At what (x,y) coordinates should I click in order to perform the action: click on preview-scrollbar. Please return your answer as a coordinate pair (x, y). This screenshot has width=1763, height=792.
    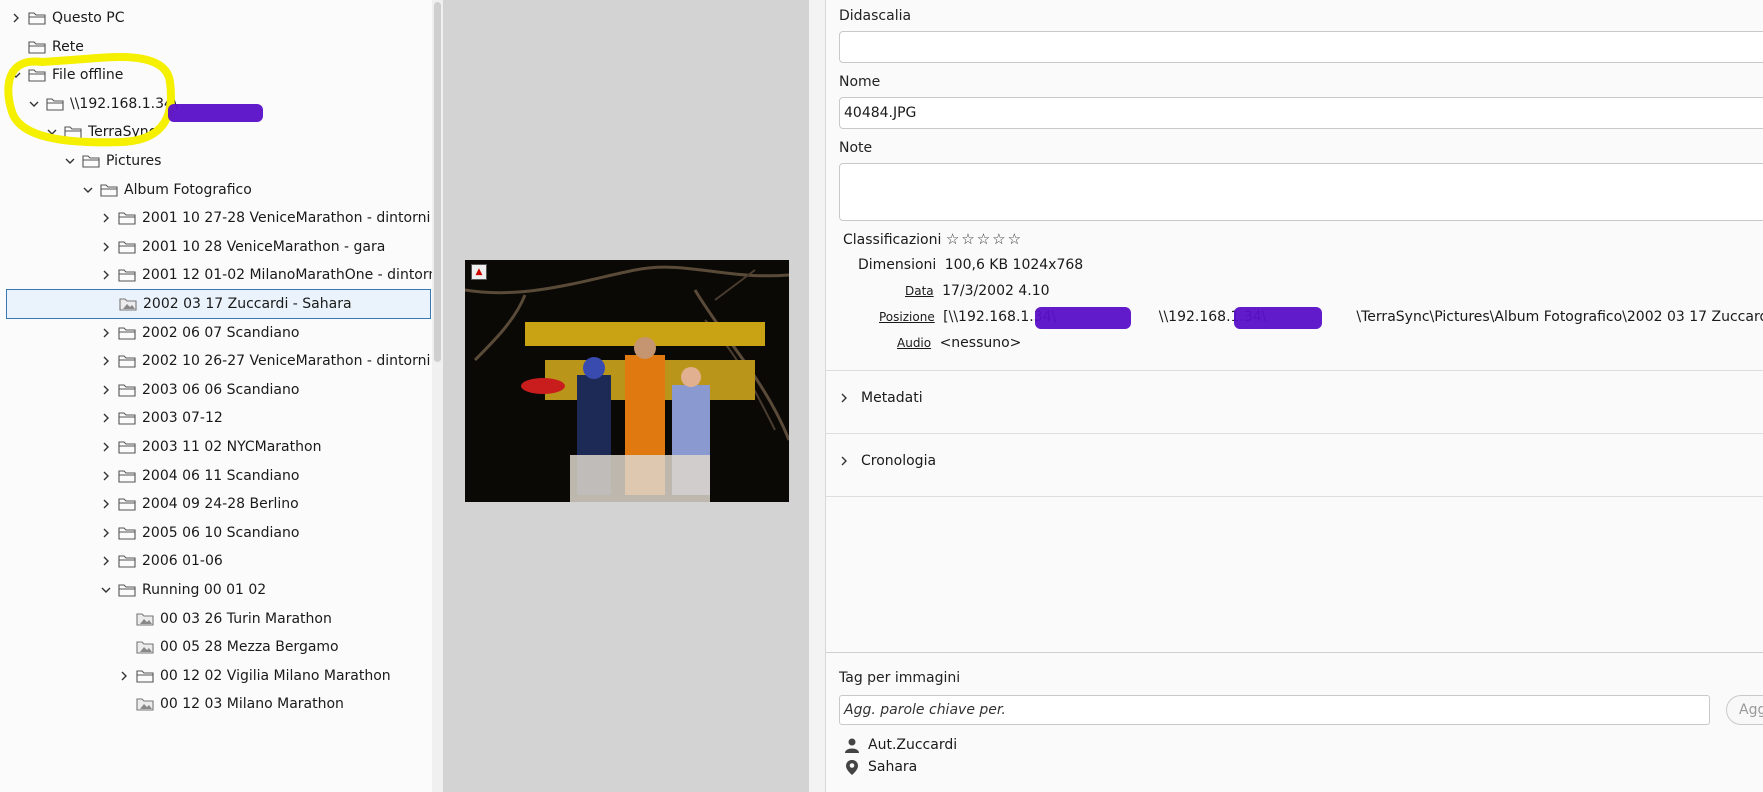
    Looking at the image, I should click on (817, 396).